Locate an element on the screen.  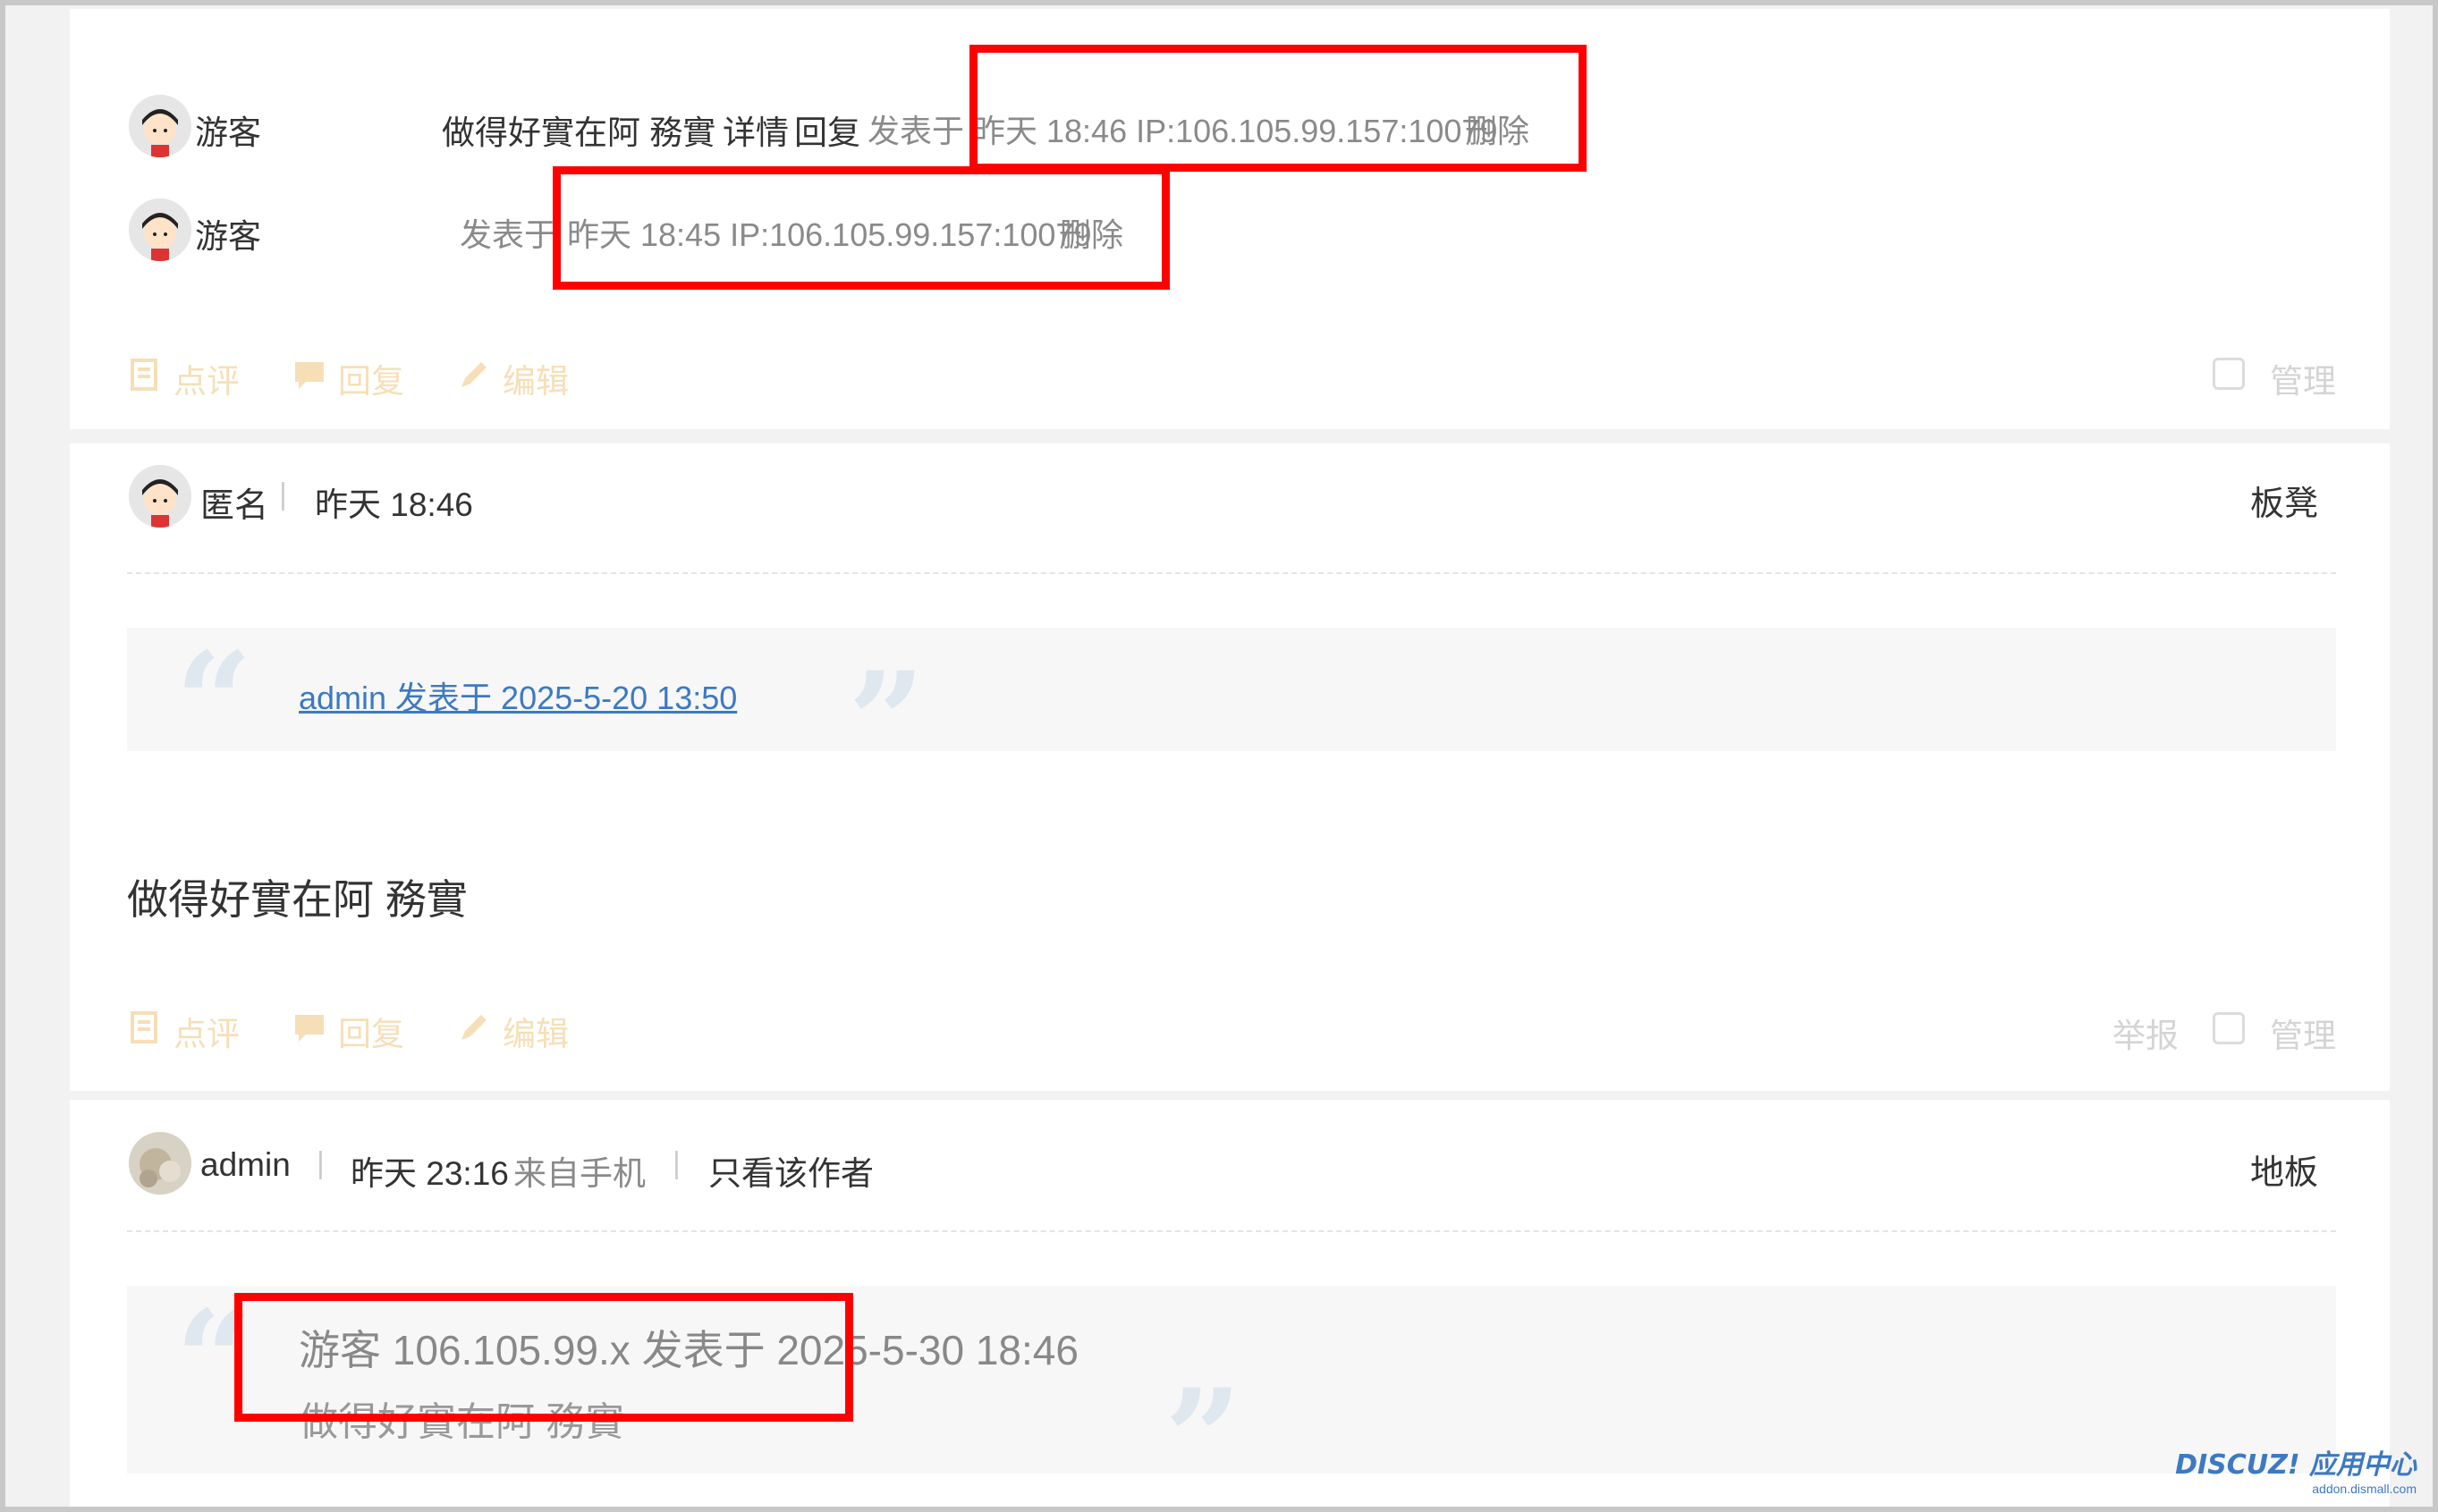
quote-source-link: admin 发表于 2025-5-20 13:50 is located at coordinates (518, 696).